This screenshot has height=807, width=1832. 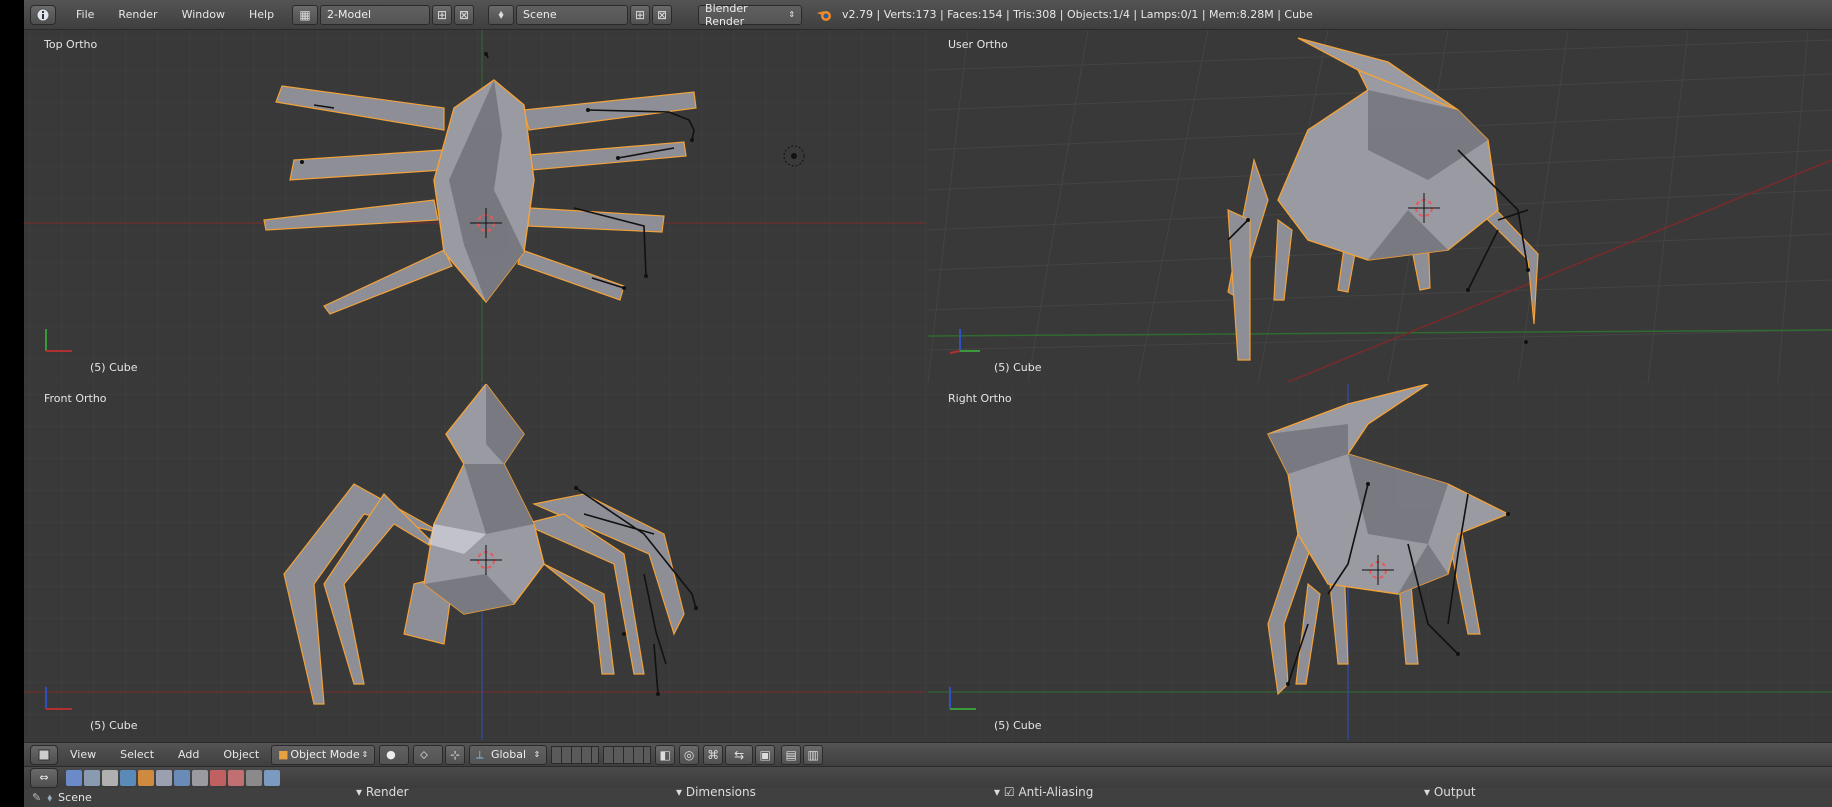 What do you see at coordinates (110, 777) in the screenshot?
I see `scene-tab-icon` at bounding box center [110, 777].